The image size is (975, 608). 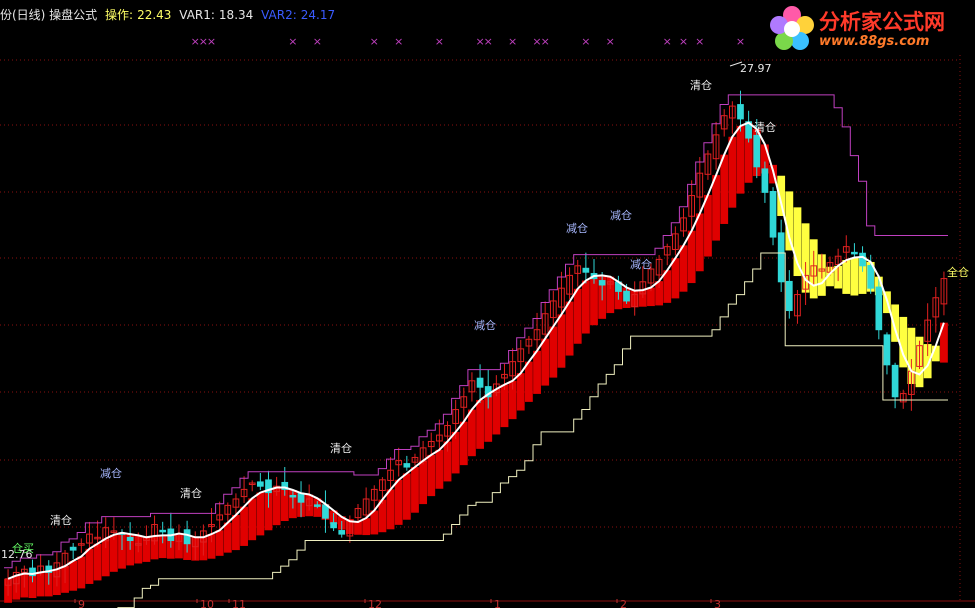 I want to click on signal-label-buy: 仓买, so click(x=23, y=548).